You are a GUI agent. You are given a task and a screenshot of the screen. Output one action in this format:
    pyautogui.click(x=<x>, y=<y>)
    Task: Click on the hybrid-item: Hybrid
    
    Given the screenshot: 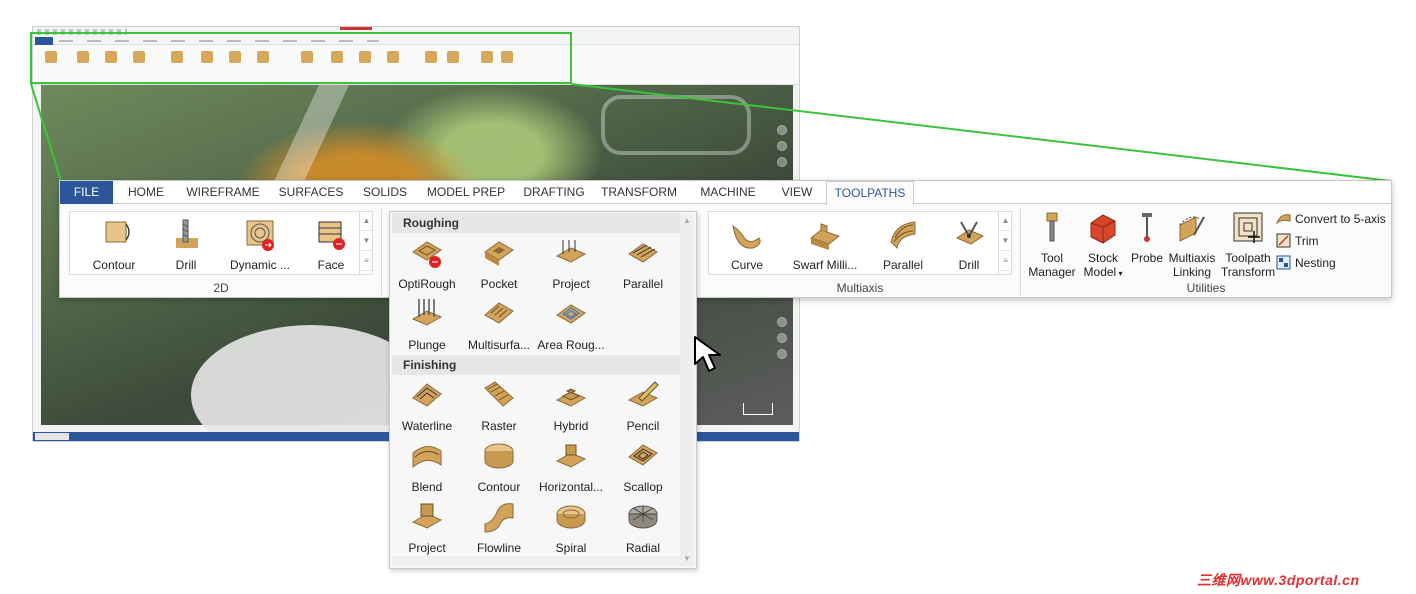 What is the action you would take?
    pyautogui.click(x=571, y=405)
    